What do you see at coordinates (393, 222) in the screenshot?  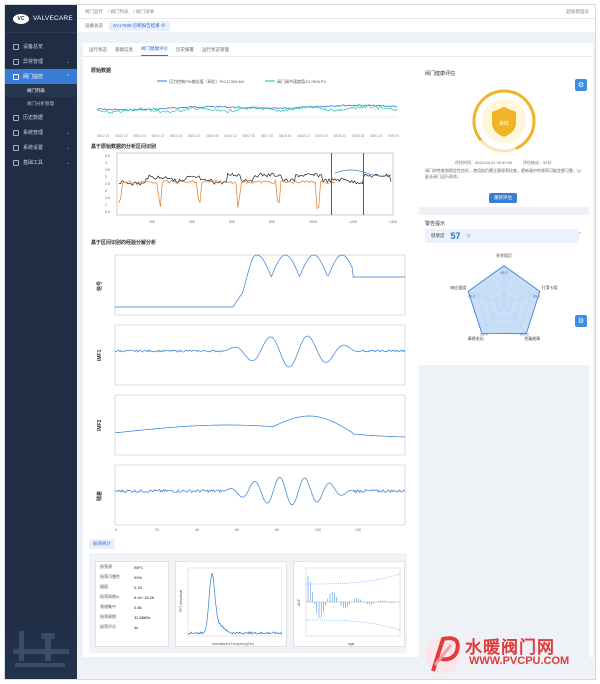 I see `x-tick-label: 1400` at bounding box center [393, 222].